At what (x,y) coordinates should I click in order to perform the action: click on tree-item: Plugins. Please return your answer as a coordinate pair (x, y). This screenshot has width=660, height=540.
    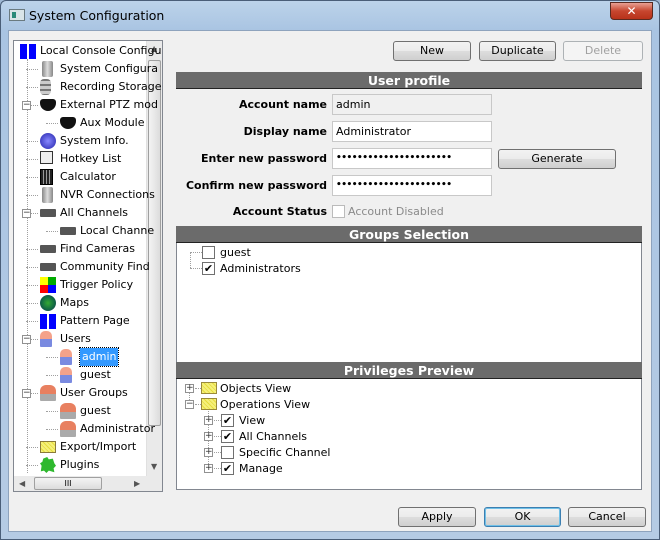
    Looking at the image, I should click on (80, 465).